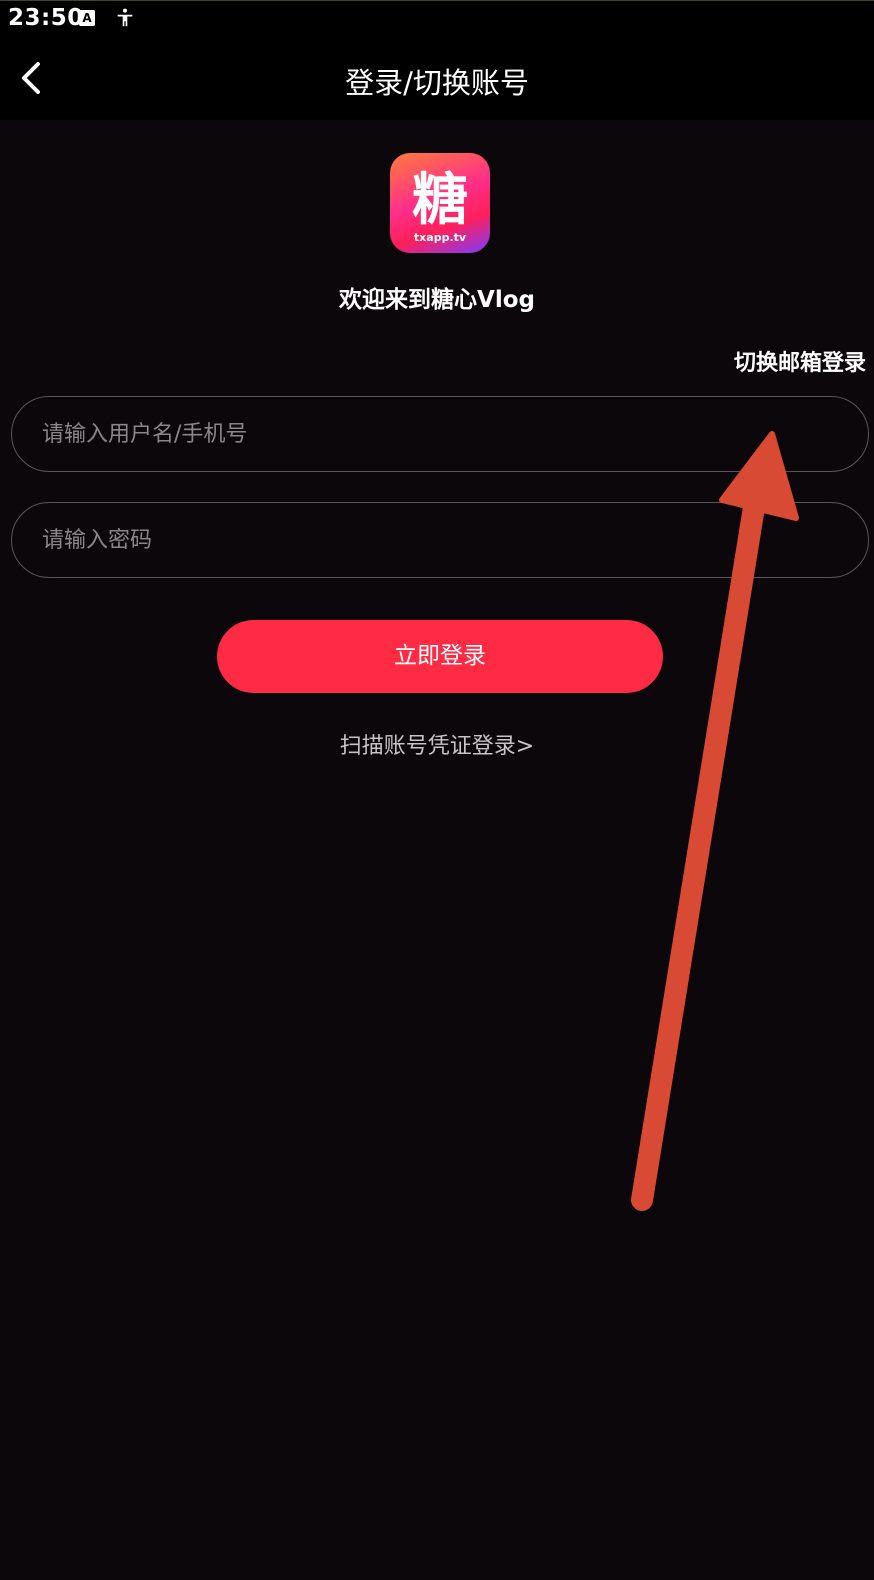  What do you see at coordinates (440, 237) in the screenshot?
I see `logo-subtitle: txapp.tv` at bounding box center [440, 237].